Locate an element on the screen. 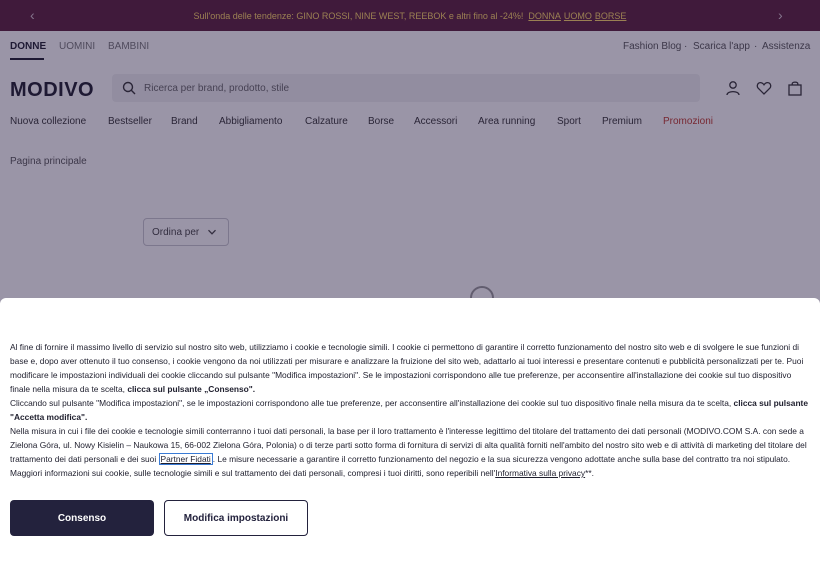 The image size is (820, 577). partner-fidati-link: Partner Fidati is located at coordinates (185, 459).